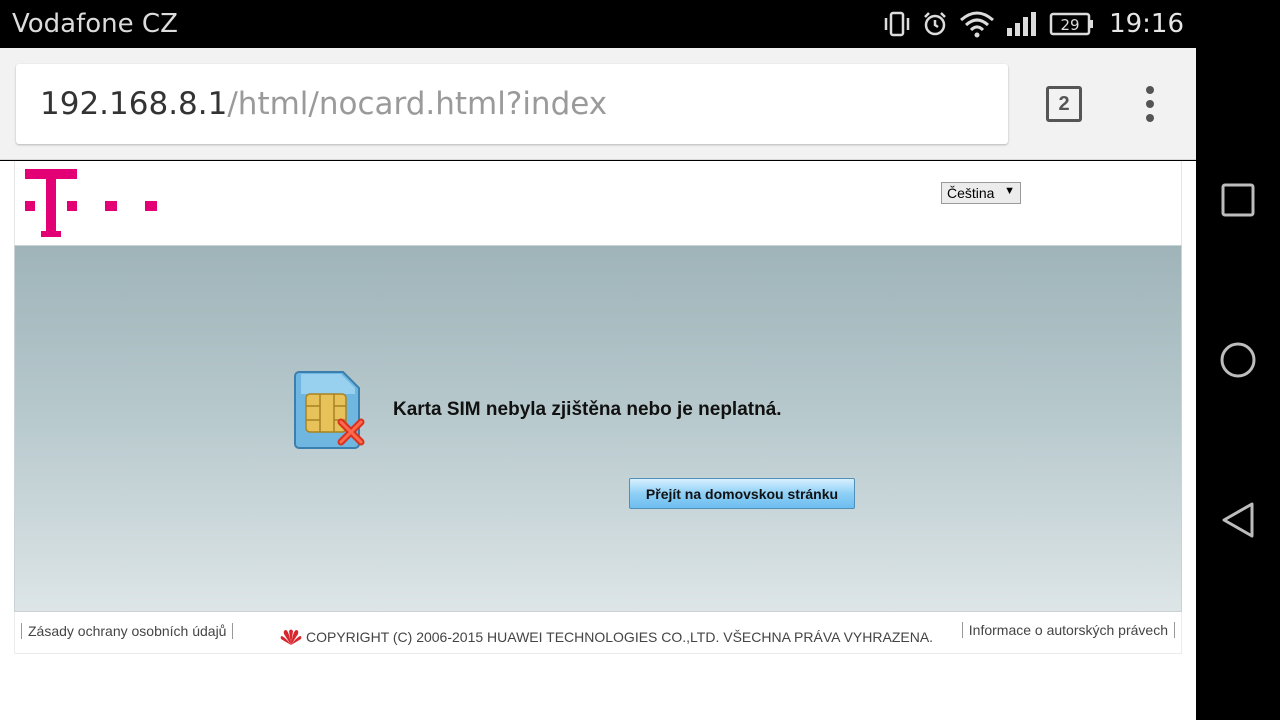  I want to click on back-button, so click(1238, 520).